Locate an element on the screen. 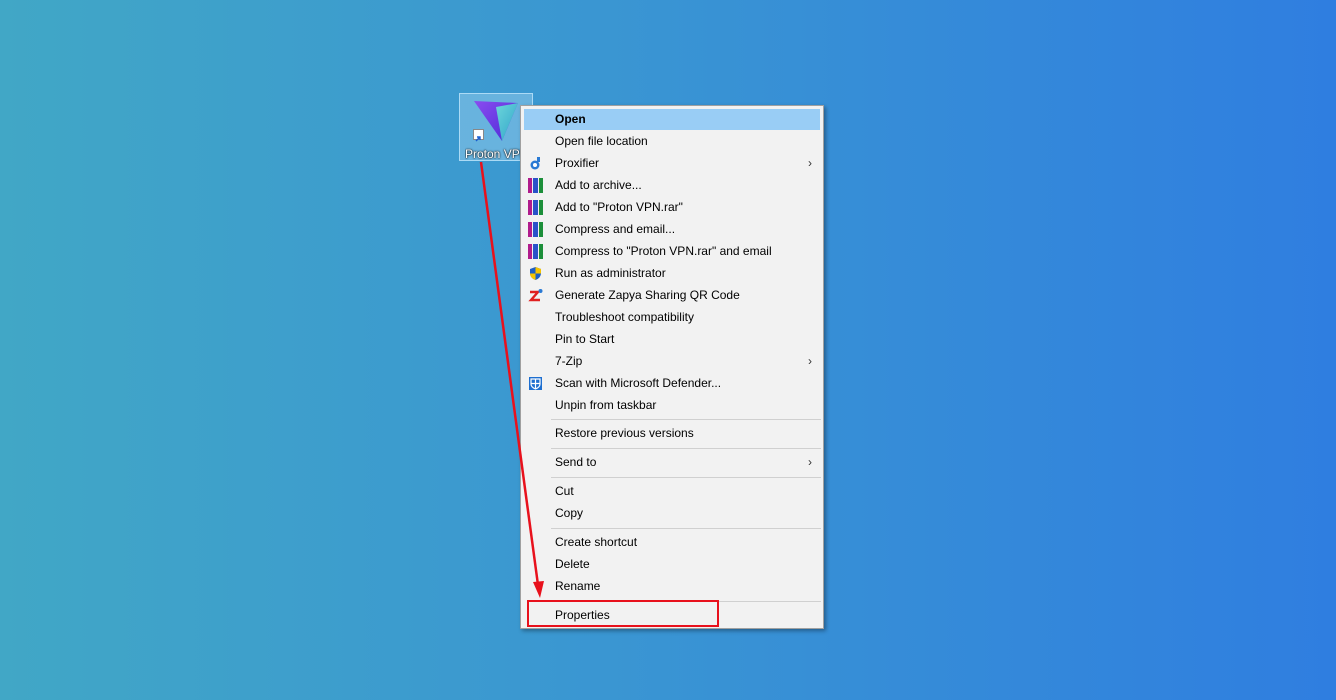  menu-item-label: Restore previous versions is located at coordinates (624, 433).